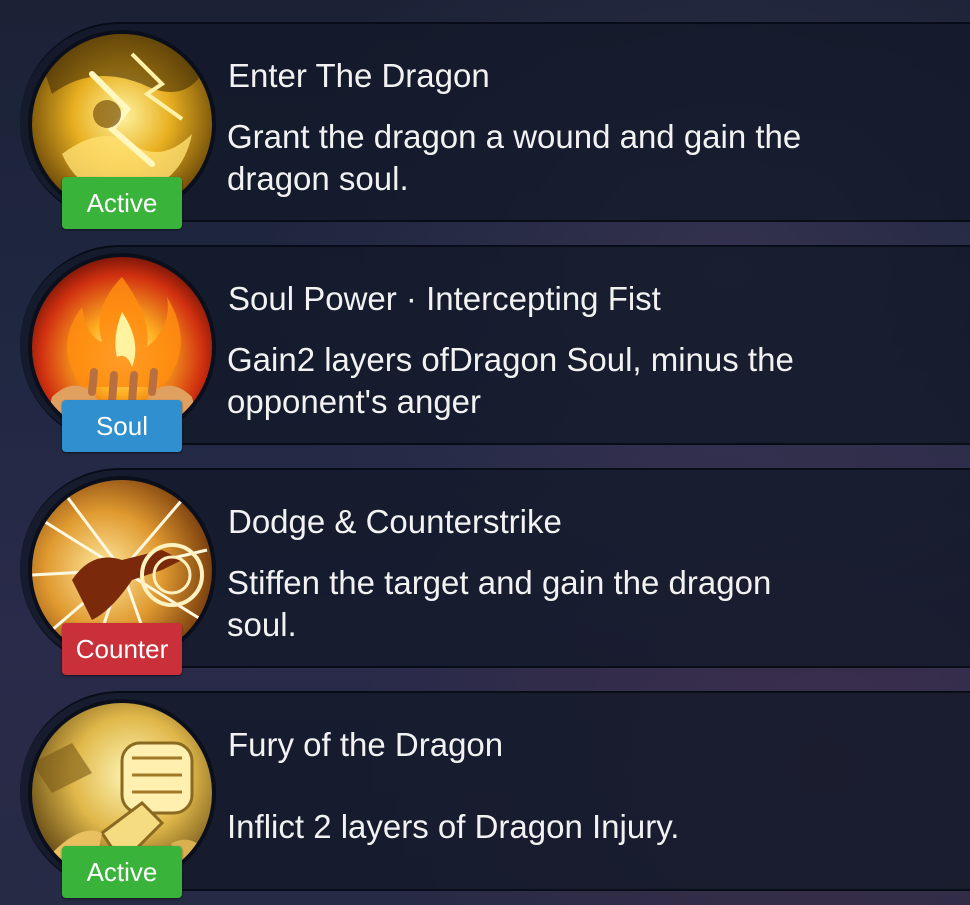 The image size is (970, 905). Describe the element at coordinates (395, 521) in the screenshot. I see `skill-title: Dodge & Counterstrike` at that location.